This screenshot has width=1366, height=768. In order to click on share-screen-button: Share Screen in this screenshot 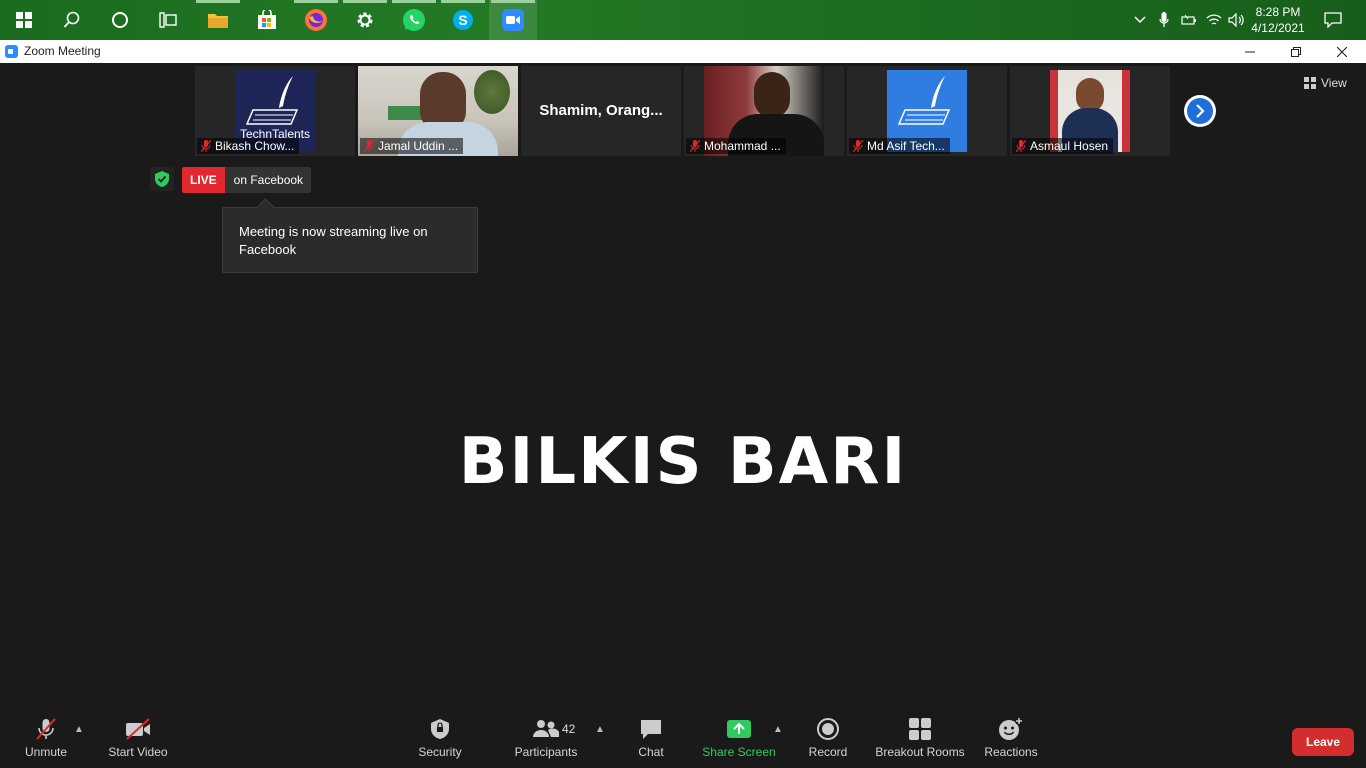, I will do `click(739, 737)`.